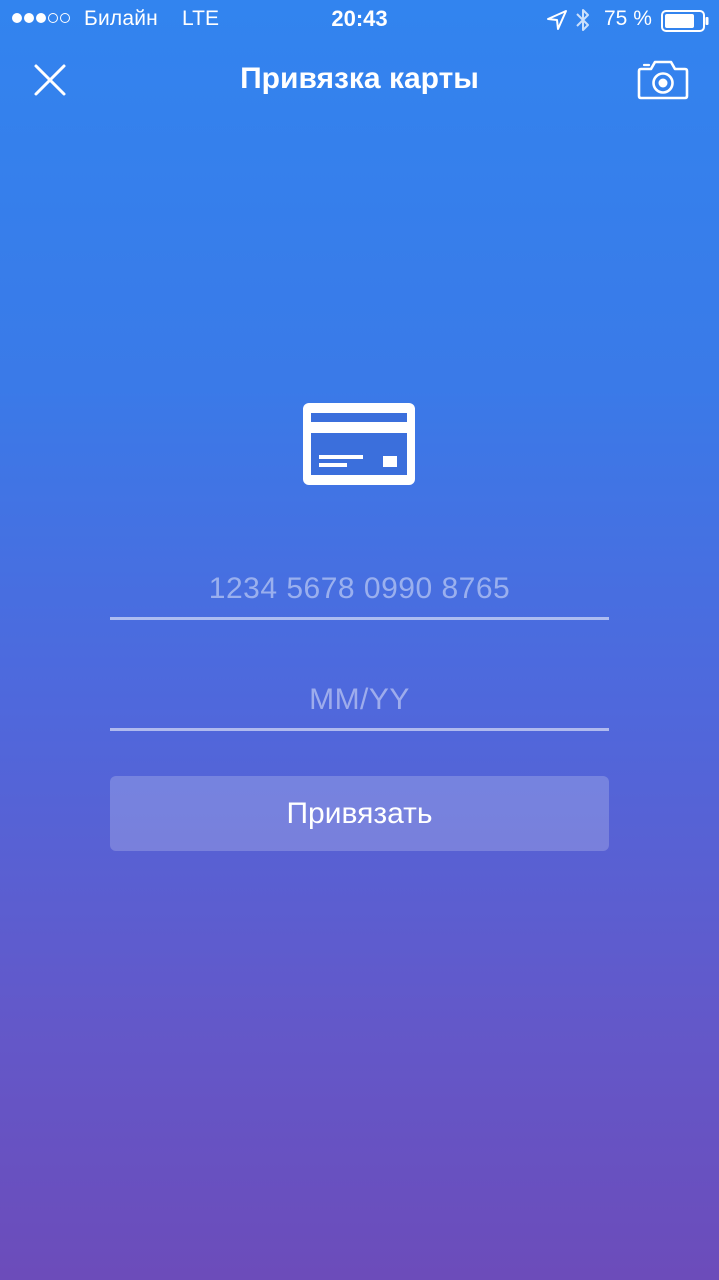 The width and height of the screenshot is (719, 1280). Describe the element at coordinates (359, 20) in the screenshot. I see `status-bar: Билайн LTE 20:43 75 %` at that location.